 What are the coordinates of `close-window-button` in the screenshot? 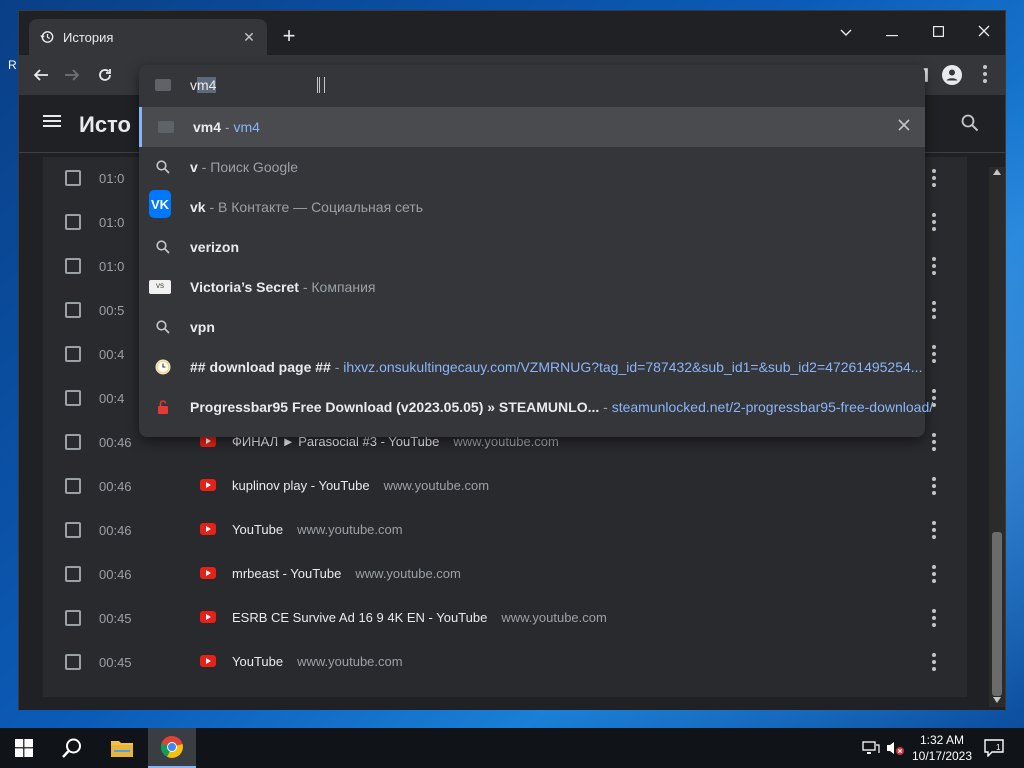 It's located at (984, 32).